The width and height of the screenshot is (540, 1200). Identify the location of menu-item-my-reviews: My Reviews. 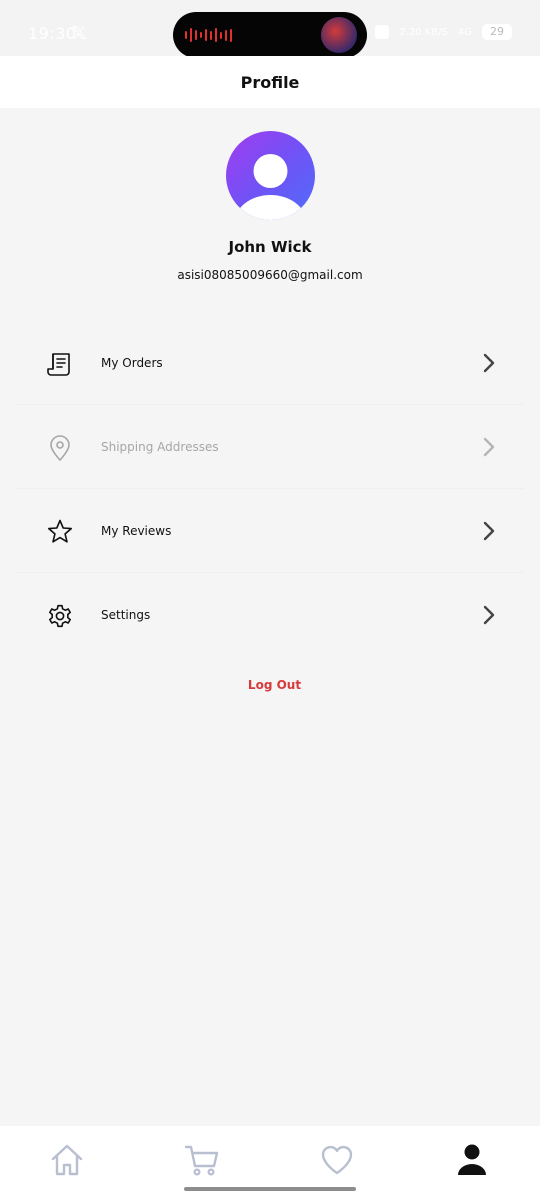
(270, 531).